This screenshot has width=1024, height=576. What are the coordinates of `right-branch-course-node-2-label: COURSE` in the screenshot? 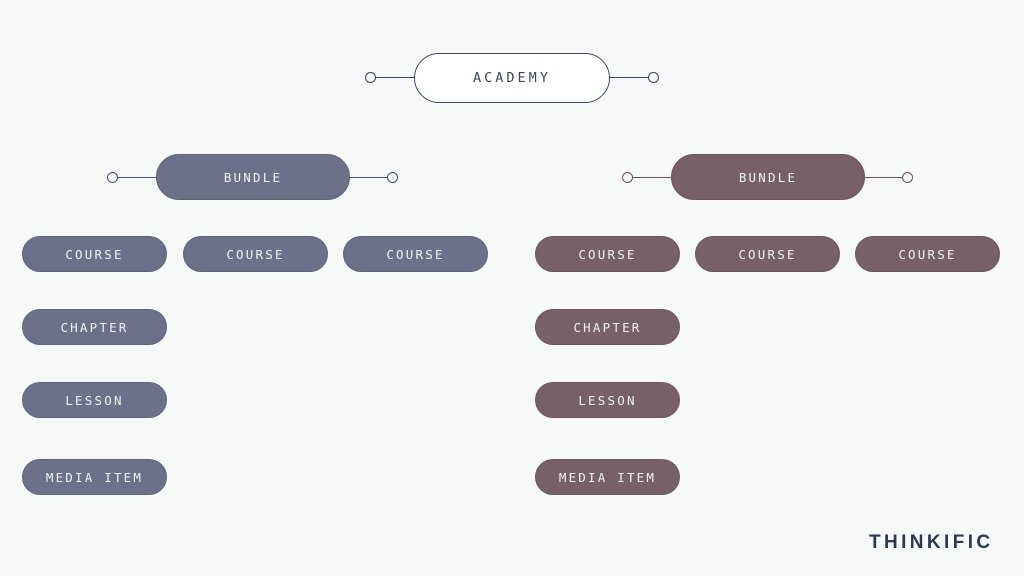 It's located at (767, 254).